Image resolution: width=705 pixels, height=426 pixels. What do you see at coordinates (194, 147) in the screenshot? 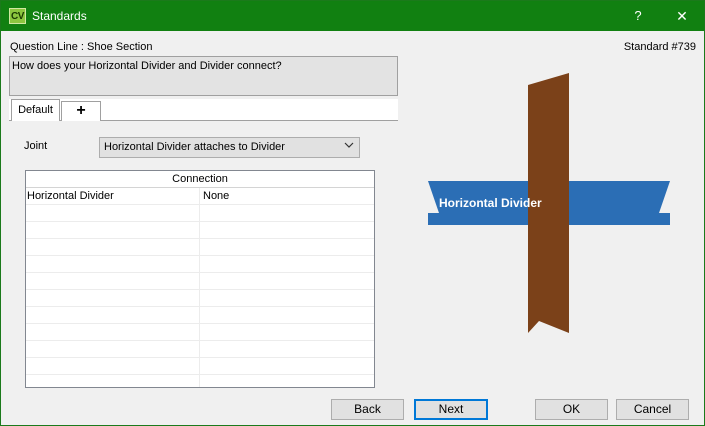
I see `joint-select-value: Horizontal Divider attaches to Divider` at bounding box center [194, 147].